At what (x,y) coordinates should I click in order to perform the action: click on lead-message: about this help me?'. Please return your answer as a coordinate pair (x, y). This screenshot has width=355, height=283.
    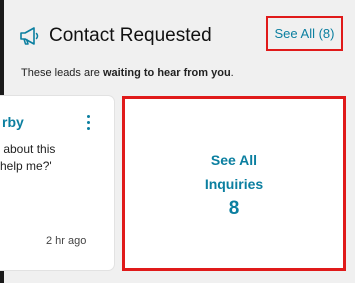
    Looking at the image, I should click on (28, 157).